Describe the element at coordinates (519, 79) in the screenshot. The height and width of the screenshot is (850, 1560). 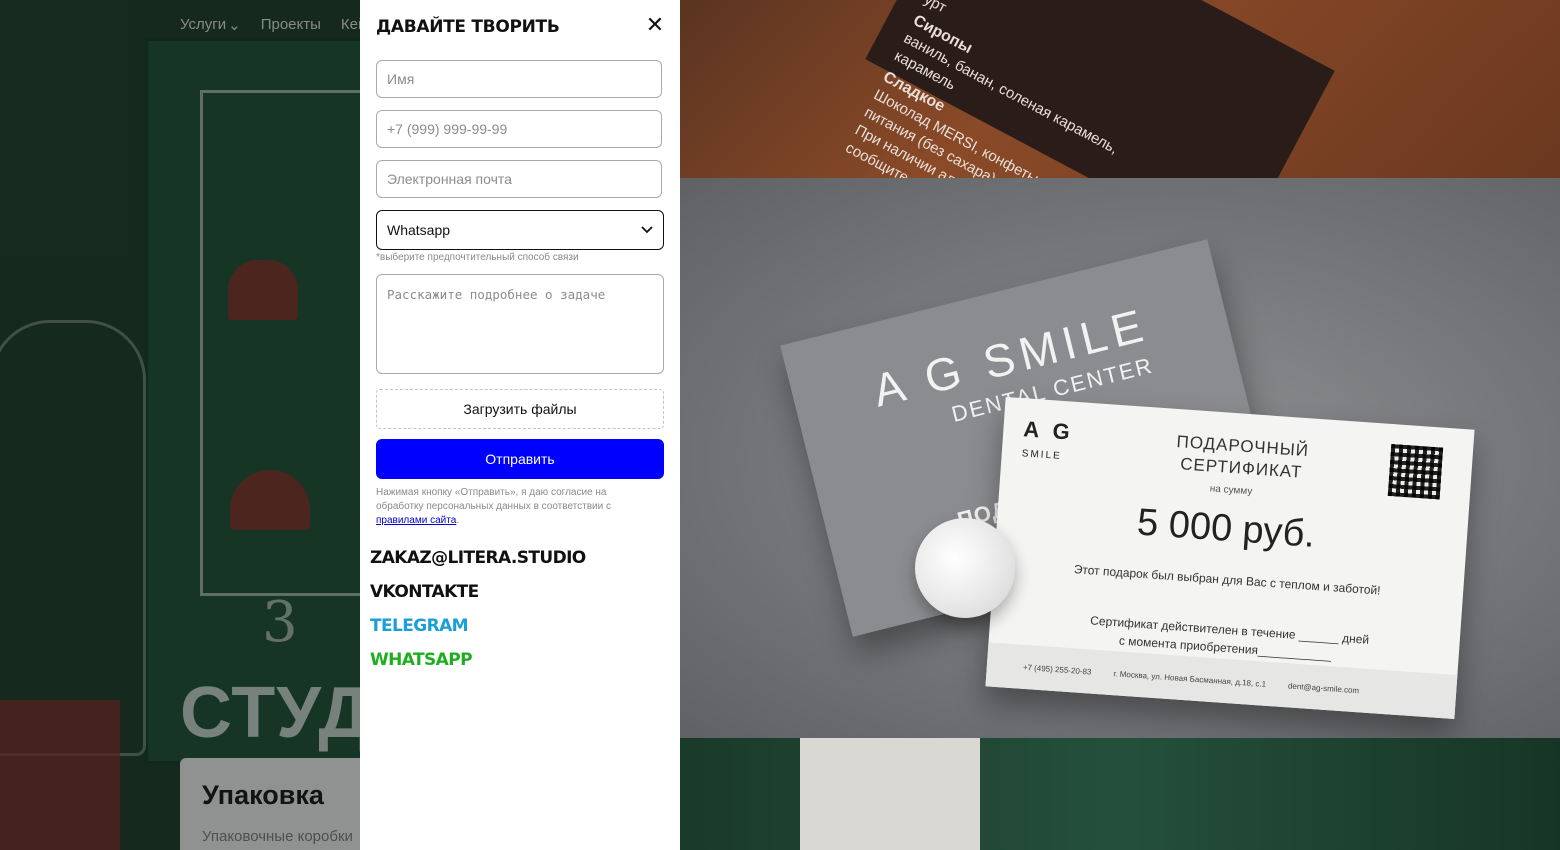
I see `name-field` at that location.